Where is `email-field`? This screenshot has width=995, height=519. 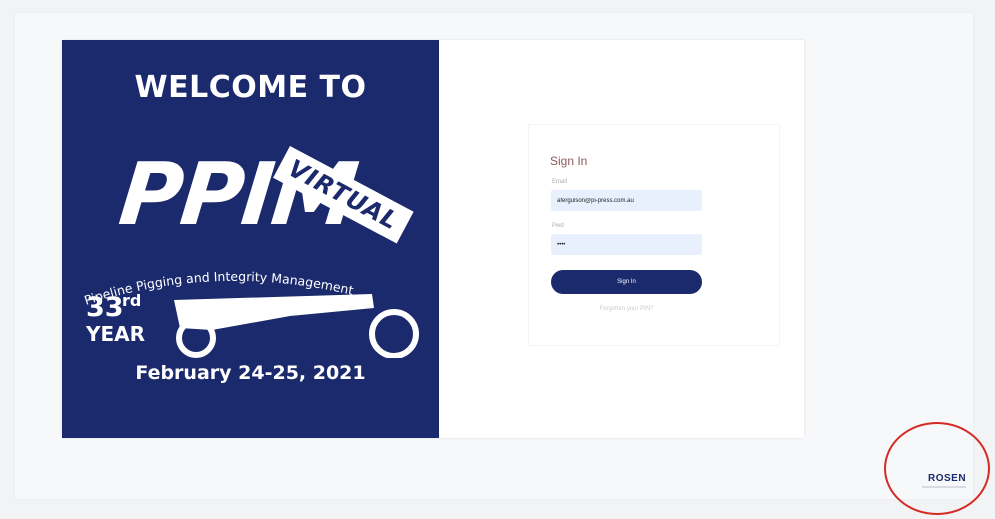
email-field is located at coordinates (626, 200).